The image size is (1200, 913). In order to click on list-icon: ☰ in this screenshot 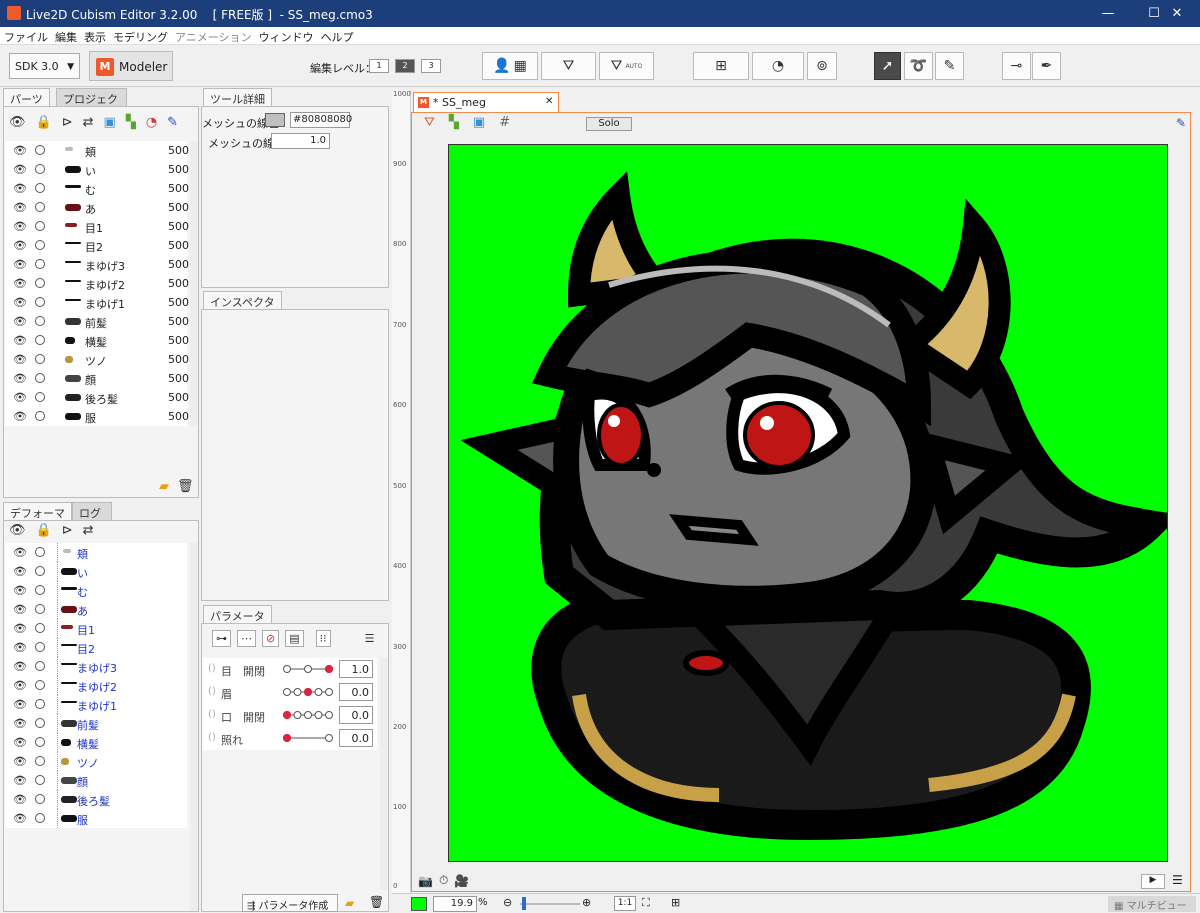, I will do `click(1177, 880)`.